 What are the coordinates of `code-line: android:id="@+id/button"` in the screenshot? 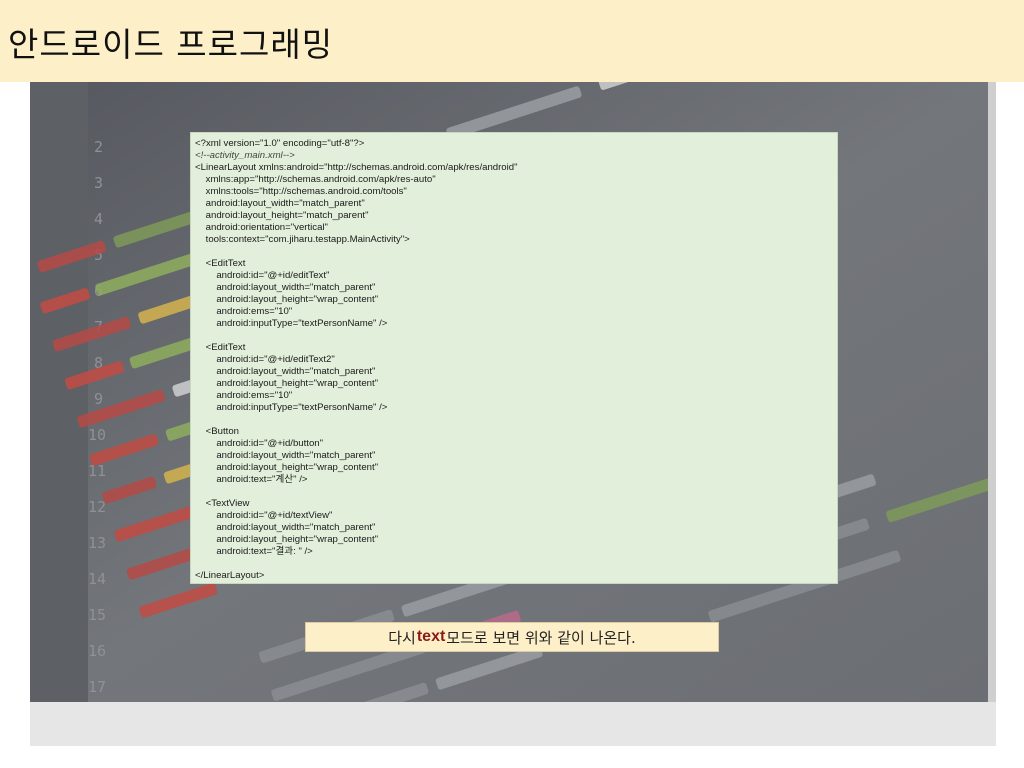 It's located at (259, 443).